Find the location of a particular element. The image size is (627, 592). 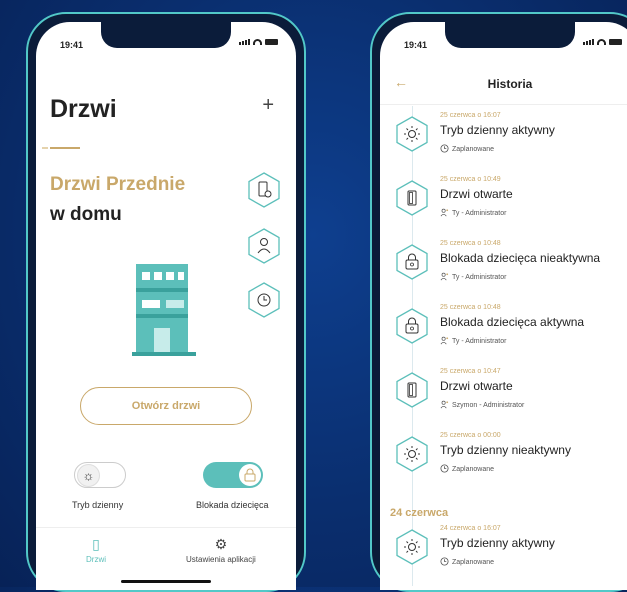

child-lock-toggle is located at coordinates (233, 475).